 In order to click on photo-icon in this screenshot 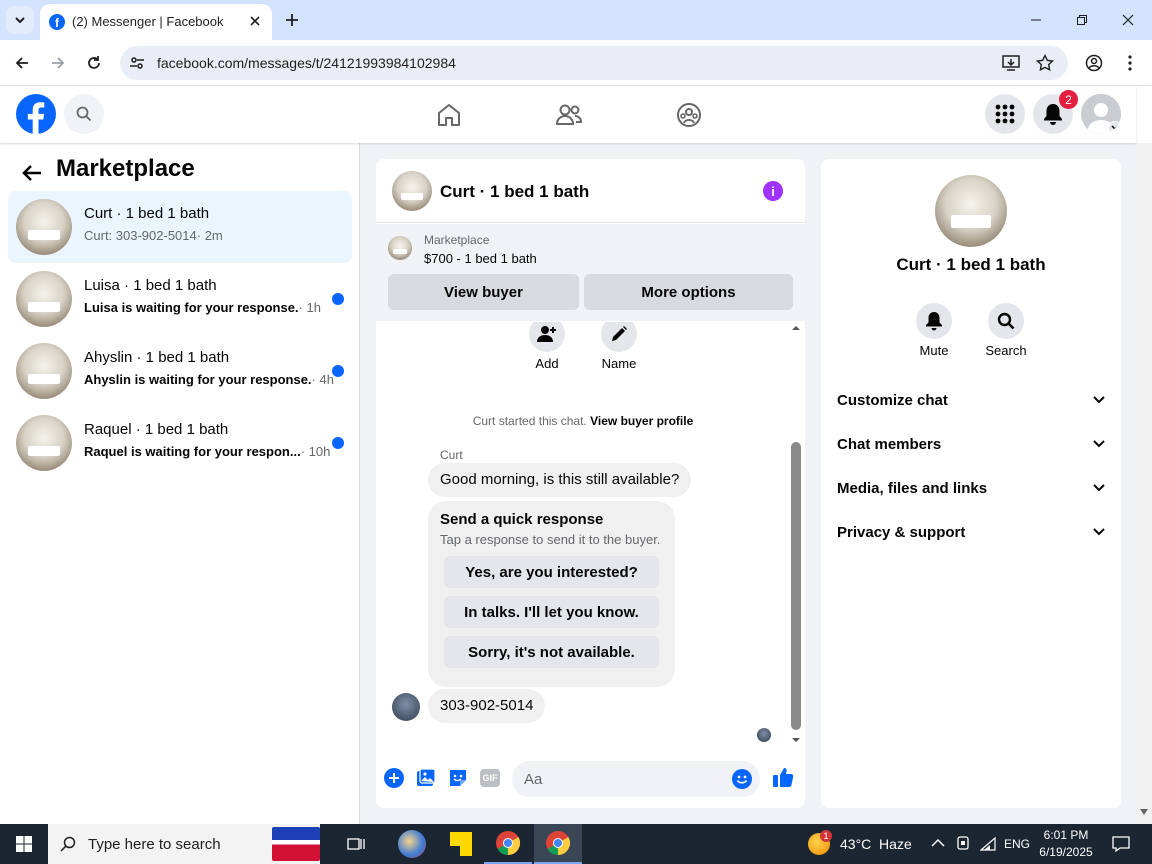, I will do `click(426, 778)`.